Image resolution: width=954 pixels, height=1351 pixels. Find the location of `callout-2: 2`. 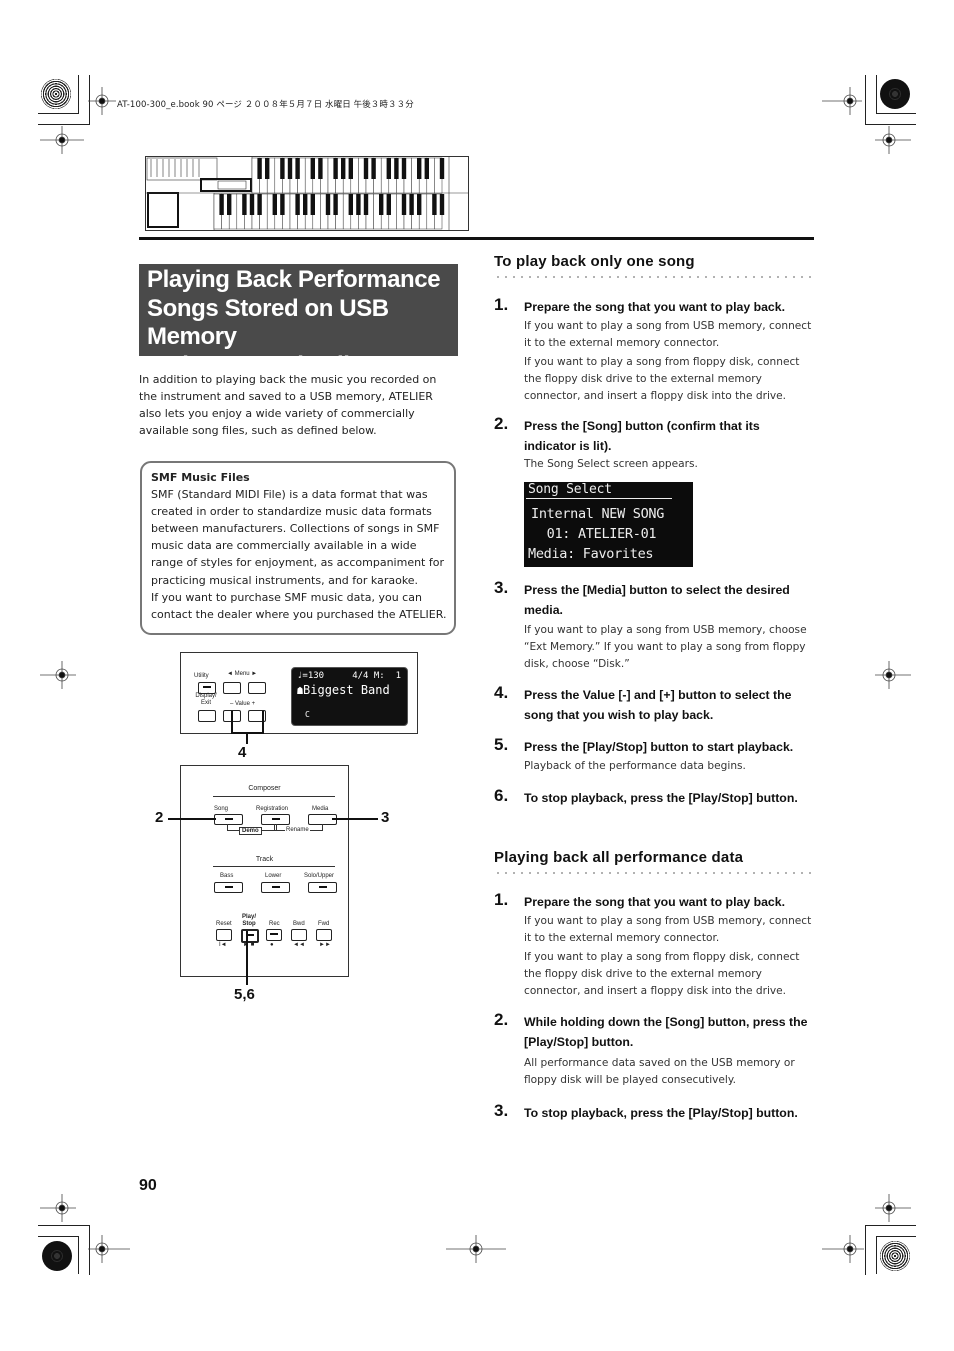

callout-2: 2 is located at coordinates (159, 817).